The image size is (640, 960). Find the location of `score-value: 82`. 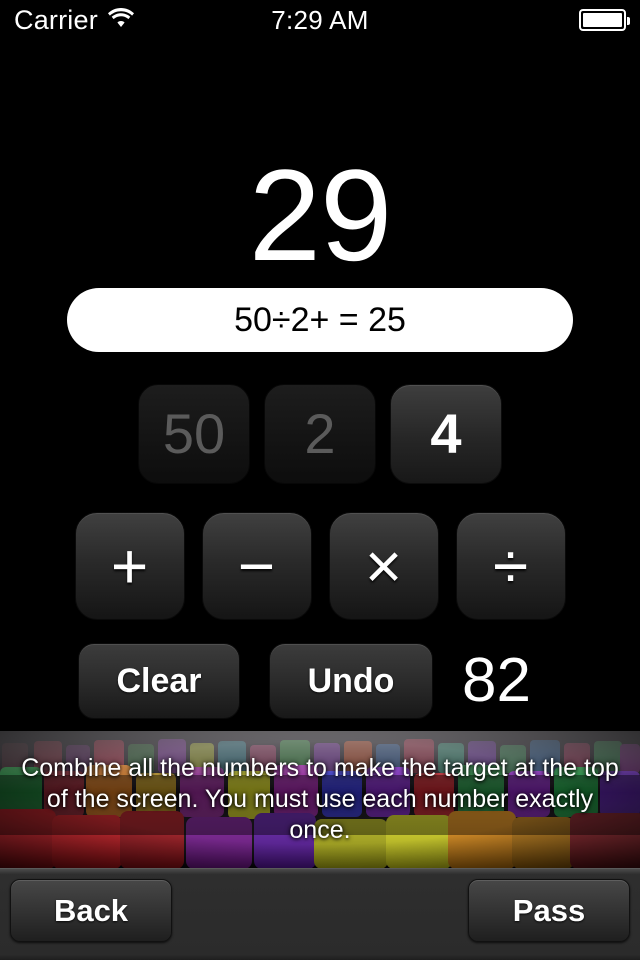

score-value: 82 is located at coordinates (496, 680).